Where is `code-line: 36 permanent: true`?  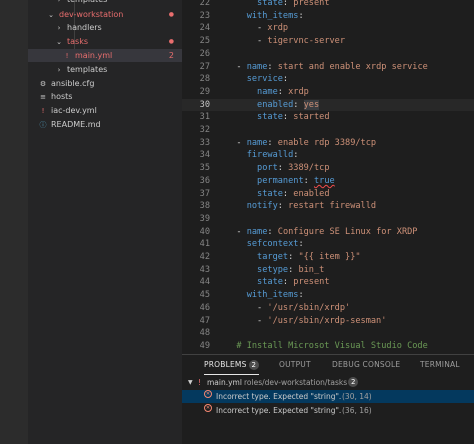 code-line: 36 permanent: true is located at coordinates (328, 181).